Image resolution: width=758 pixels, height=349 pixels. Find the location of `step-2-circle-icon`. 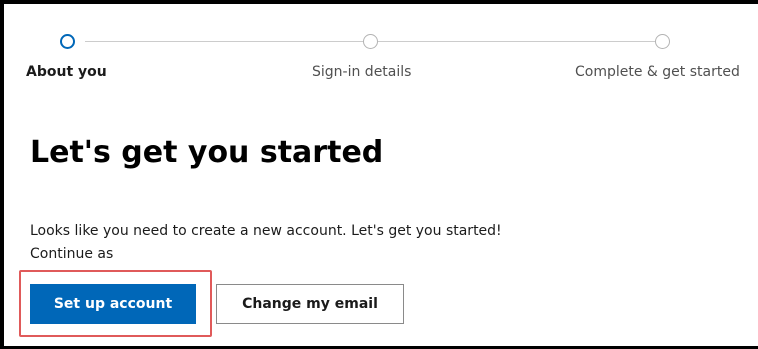

step-2-circle-icon is located at coordinates (370, 41).